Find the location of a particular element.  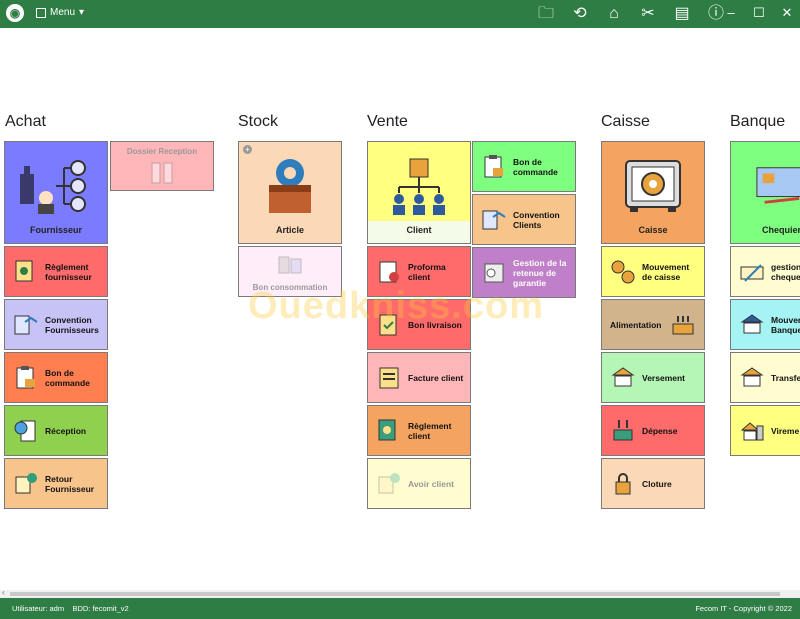

return-invoice-icon is located at coordinates (26, 484).